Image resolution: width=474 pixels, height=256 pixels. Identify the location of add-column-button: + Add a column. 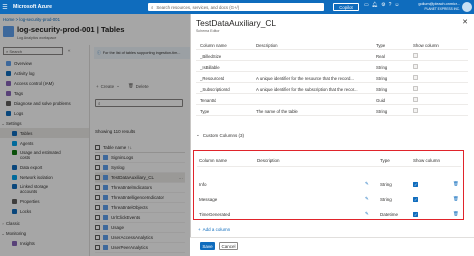
(214, 229).